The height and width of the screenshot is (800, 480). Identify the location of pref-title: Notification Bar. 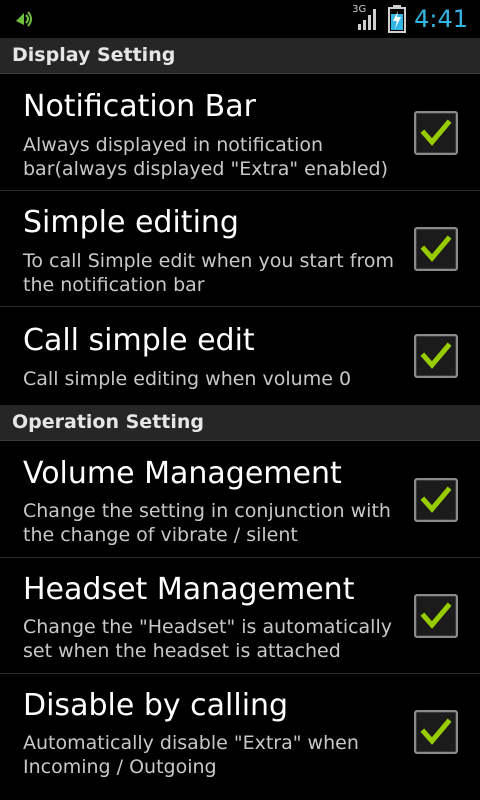
(139, 106).